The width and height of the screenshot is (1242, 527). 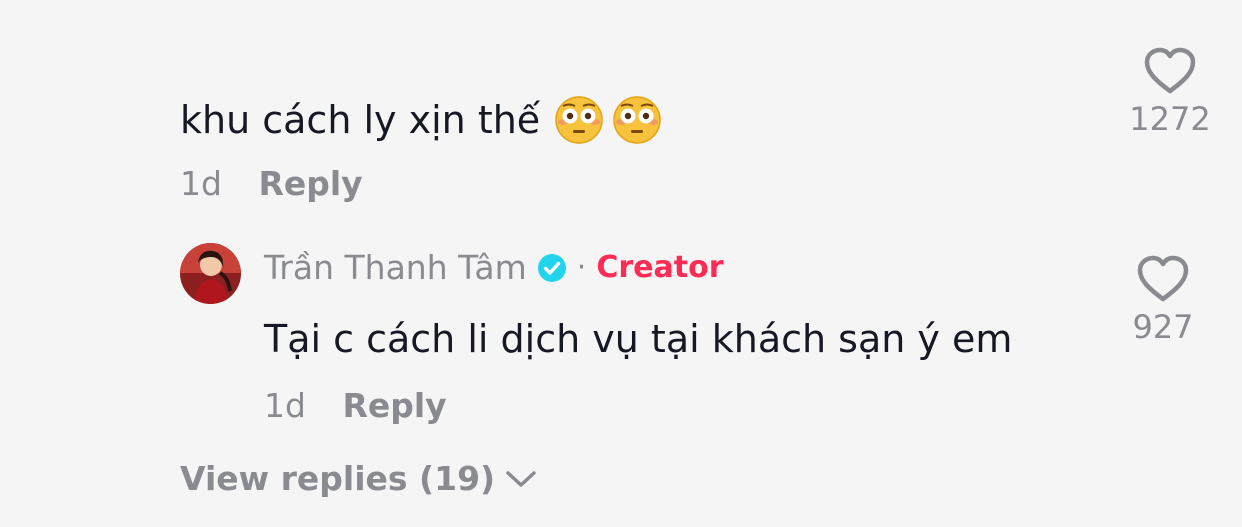 What do you see at coordinates (285, 405) in the screenshot?
I see `reply-time: 1d` at bounding box center [285, 405].